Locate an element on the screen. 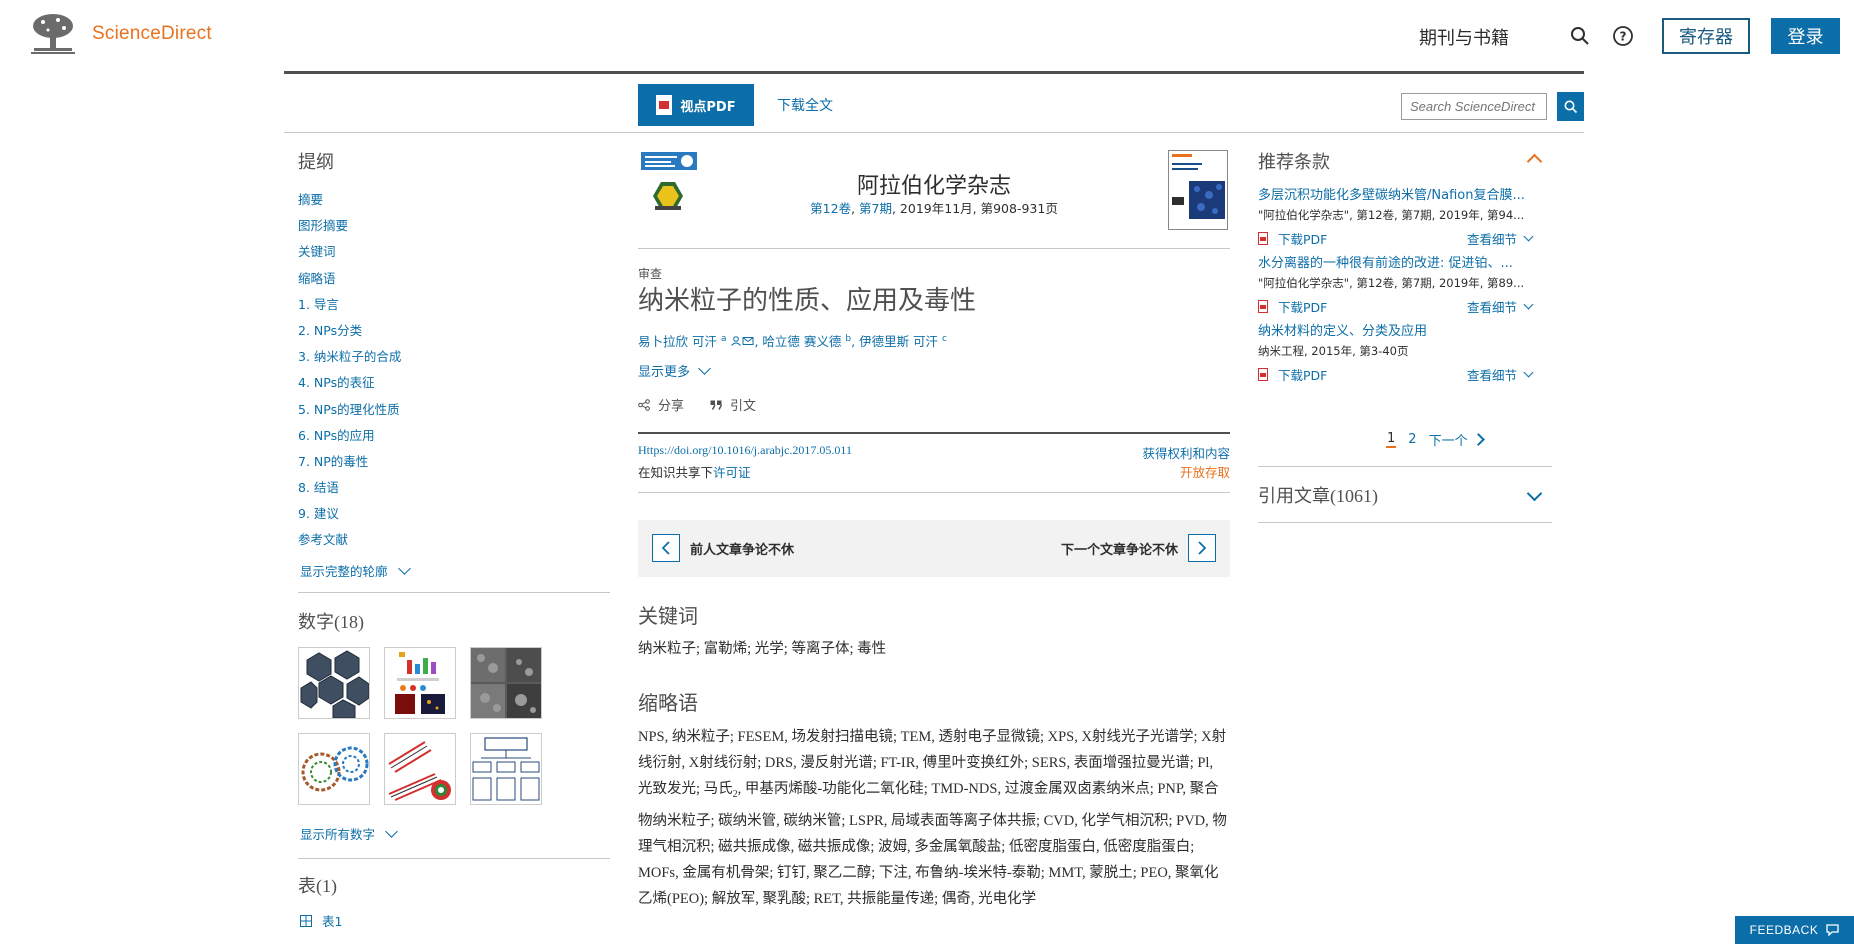 The image size is (1854, 944). outline-item: 9. 建议 is located at coordinates (349, 514).